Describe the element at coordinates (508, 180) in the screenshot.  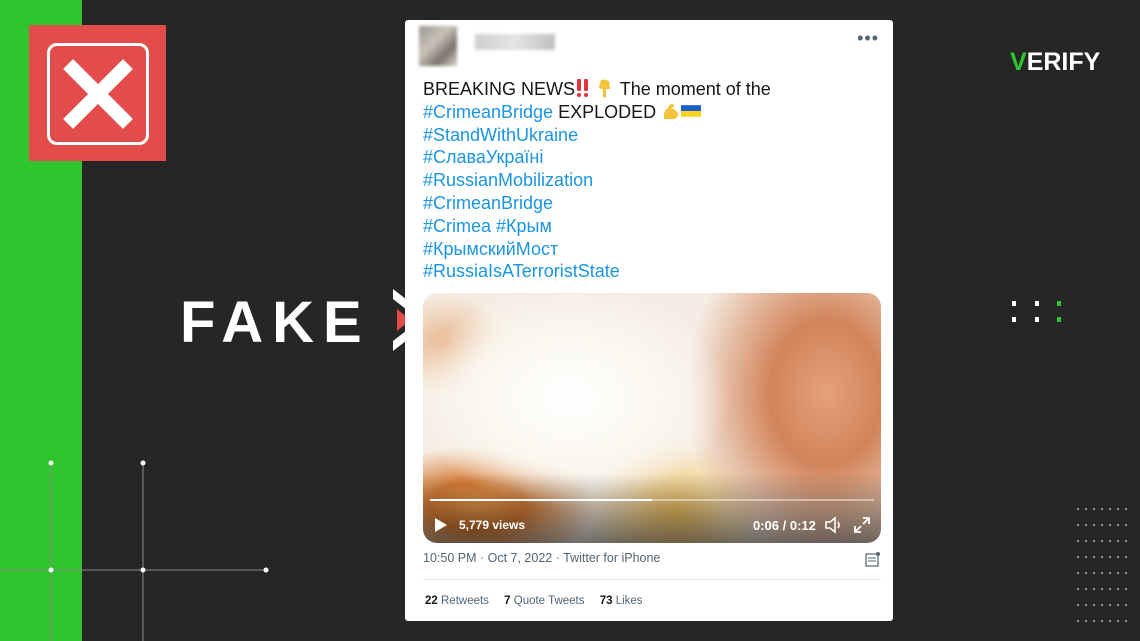
I see `hashtag-link: #RussianMobilization` at that location.